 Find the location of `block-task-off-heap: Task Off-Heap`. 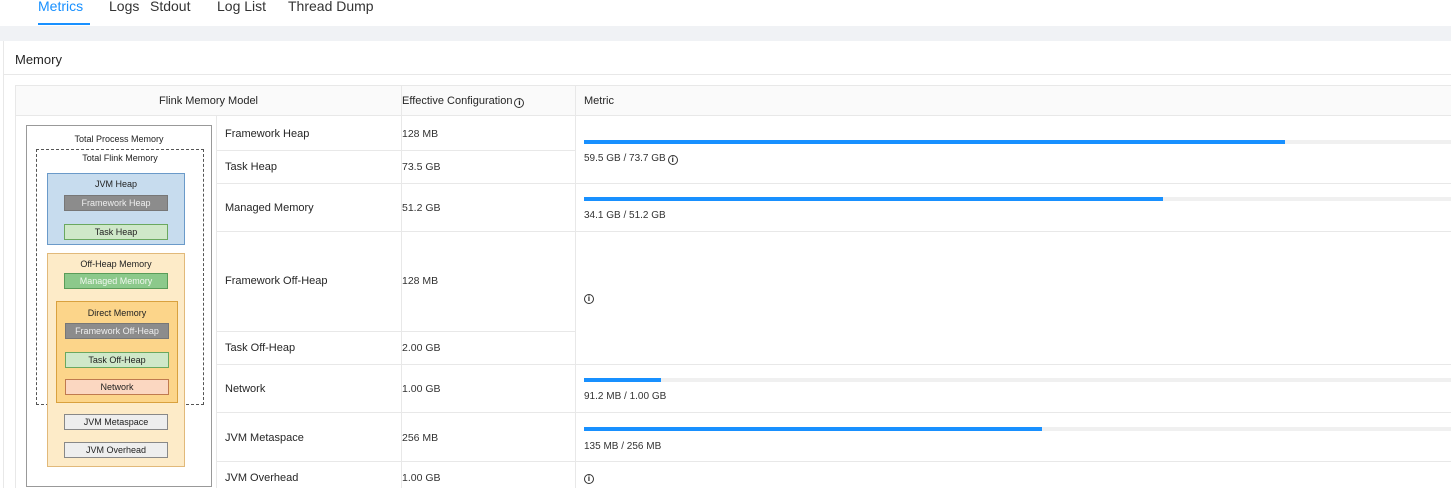

block-task-off-heap: Task Off-Heap is located at coordinates (117, 360).